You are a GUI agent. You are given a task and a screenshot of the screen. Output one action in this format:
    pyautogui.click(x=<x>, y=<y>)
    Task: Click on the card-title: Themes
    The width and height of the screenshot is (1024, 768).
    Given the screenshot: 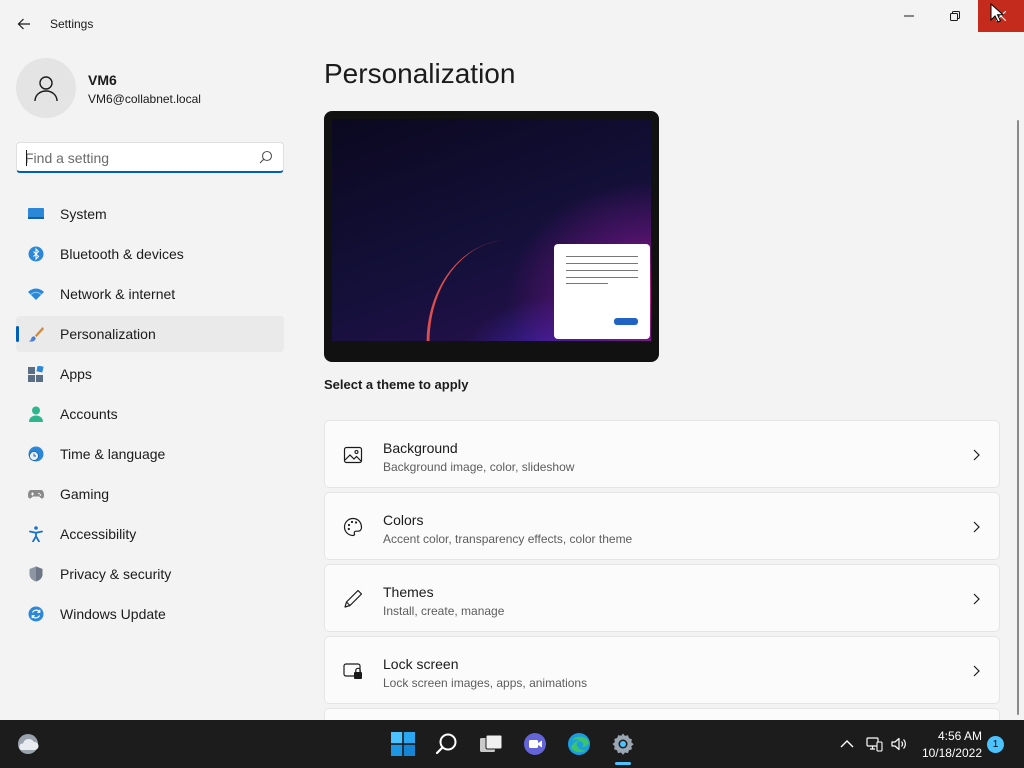 What is the action you would take?
    pyautogui.click(x=408, y=592)
    